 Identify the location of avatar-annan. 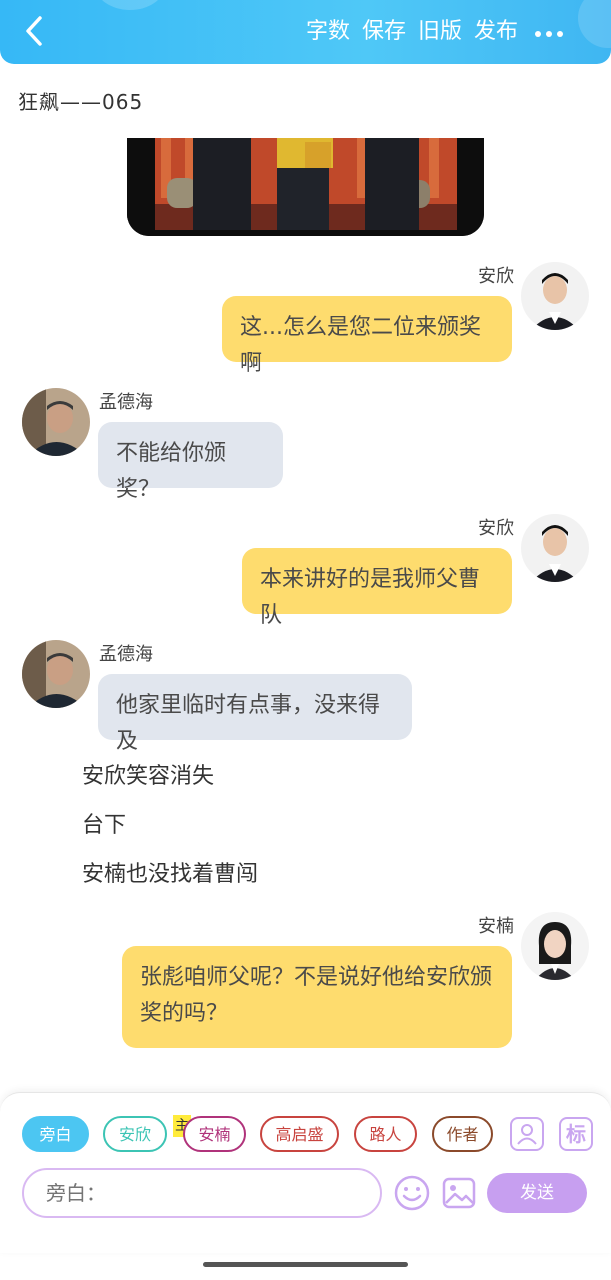
(555, 946).